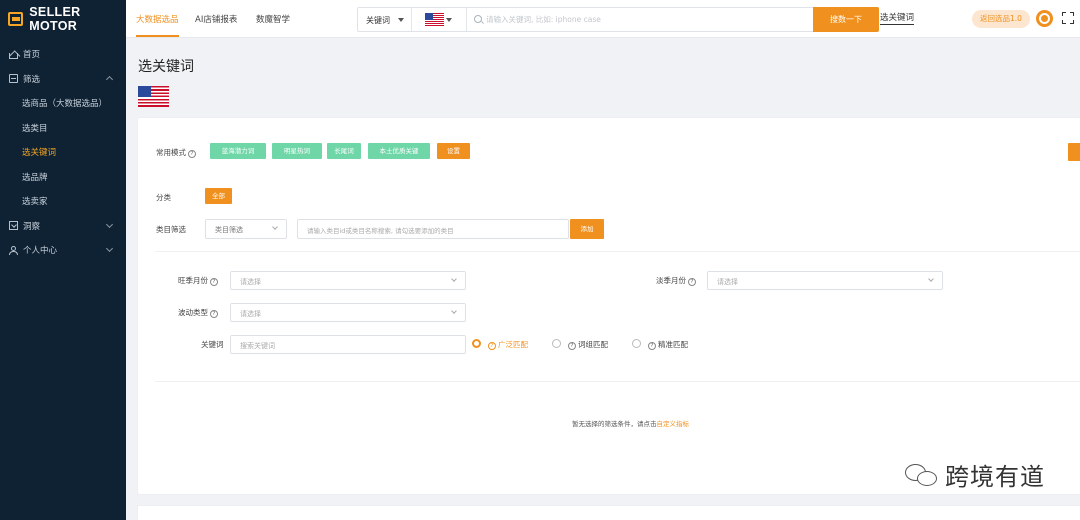 The width and height of the screenshot is (1080, 520). Describe the element at coordinates (63, 250) in the screenshot. I see `sidebar-item-account: 个人中心` at that location.